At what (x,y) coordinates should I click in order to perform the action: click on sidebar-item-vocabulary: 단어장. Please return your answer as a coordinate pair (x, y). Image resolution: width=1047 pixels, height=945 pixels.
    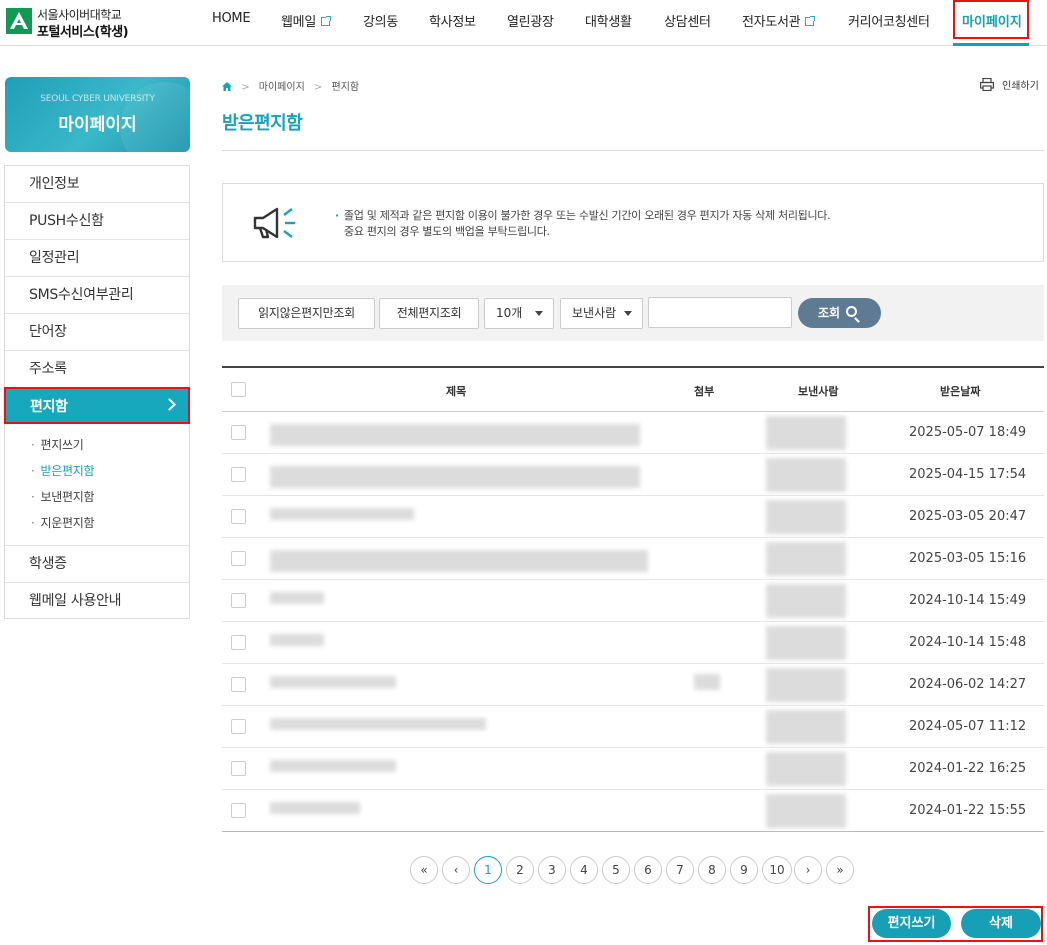
    Looking at the image, I should click on (97, 332).